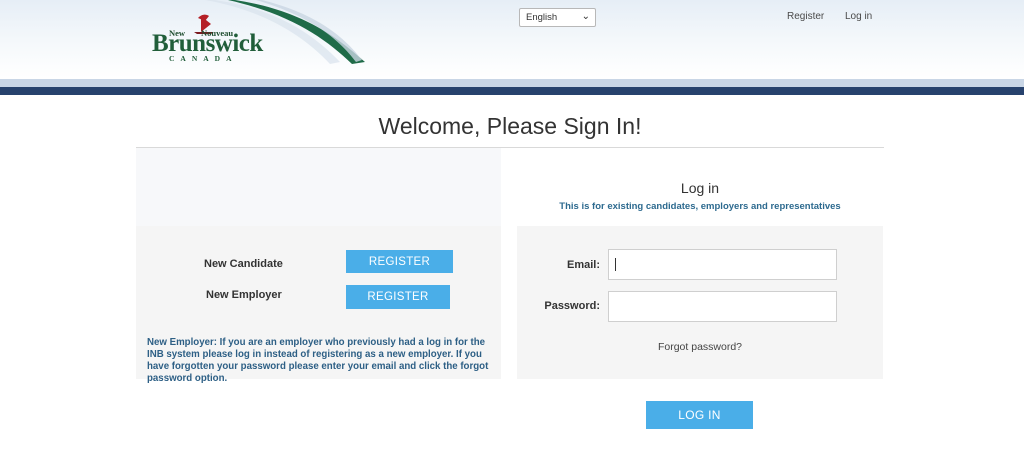 The height and width of the screenshot is (462, 1024). I want to click on logo-text-canada: CANADA, so click(203, 58).